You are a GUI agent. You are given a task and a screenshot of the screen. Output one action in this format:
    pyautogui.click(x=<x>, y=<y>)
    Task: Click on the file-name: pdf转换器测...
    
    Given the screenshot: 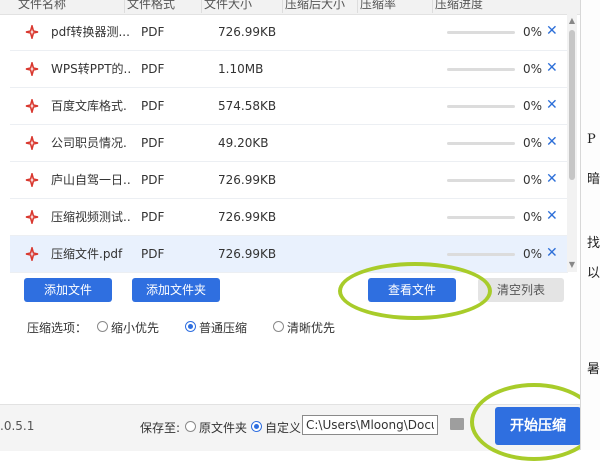 What is the action you would take?
    pyautogui.click(x=90, y=32)
    